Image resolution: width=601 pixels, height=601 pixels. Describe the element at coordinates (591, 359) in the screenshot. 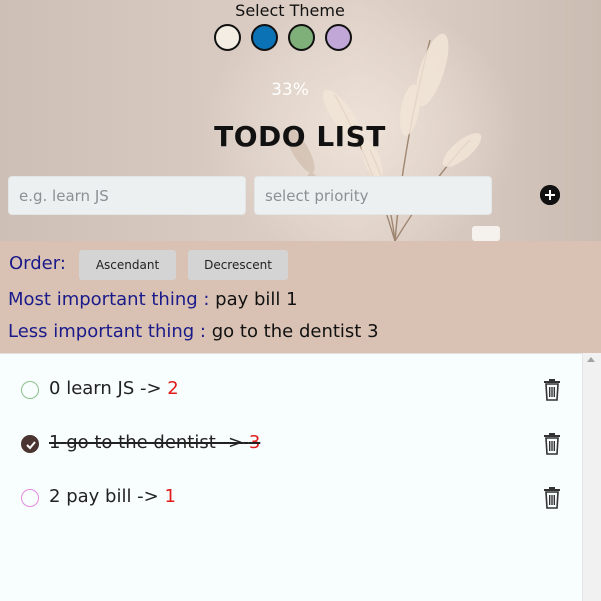

I see `scroll-up-arrow-icon` at that location.